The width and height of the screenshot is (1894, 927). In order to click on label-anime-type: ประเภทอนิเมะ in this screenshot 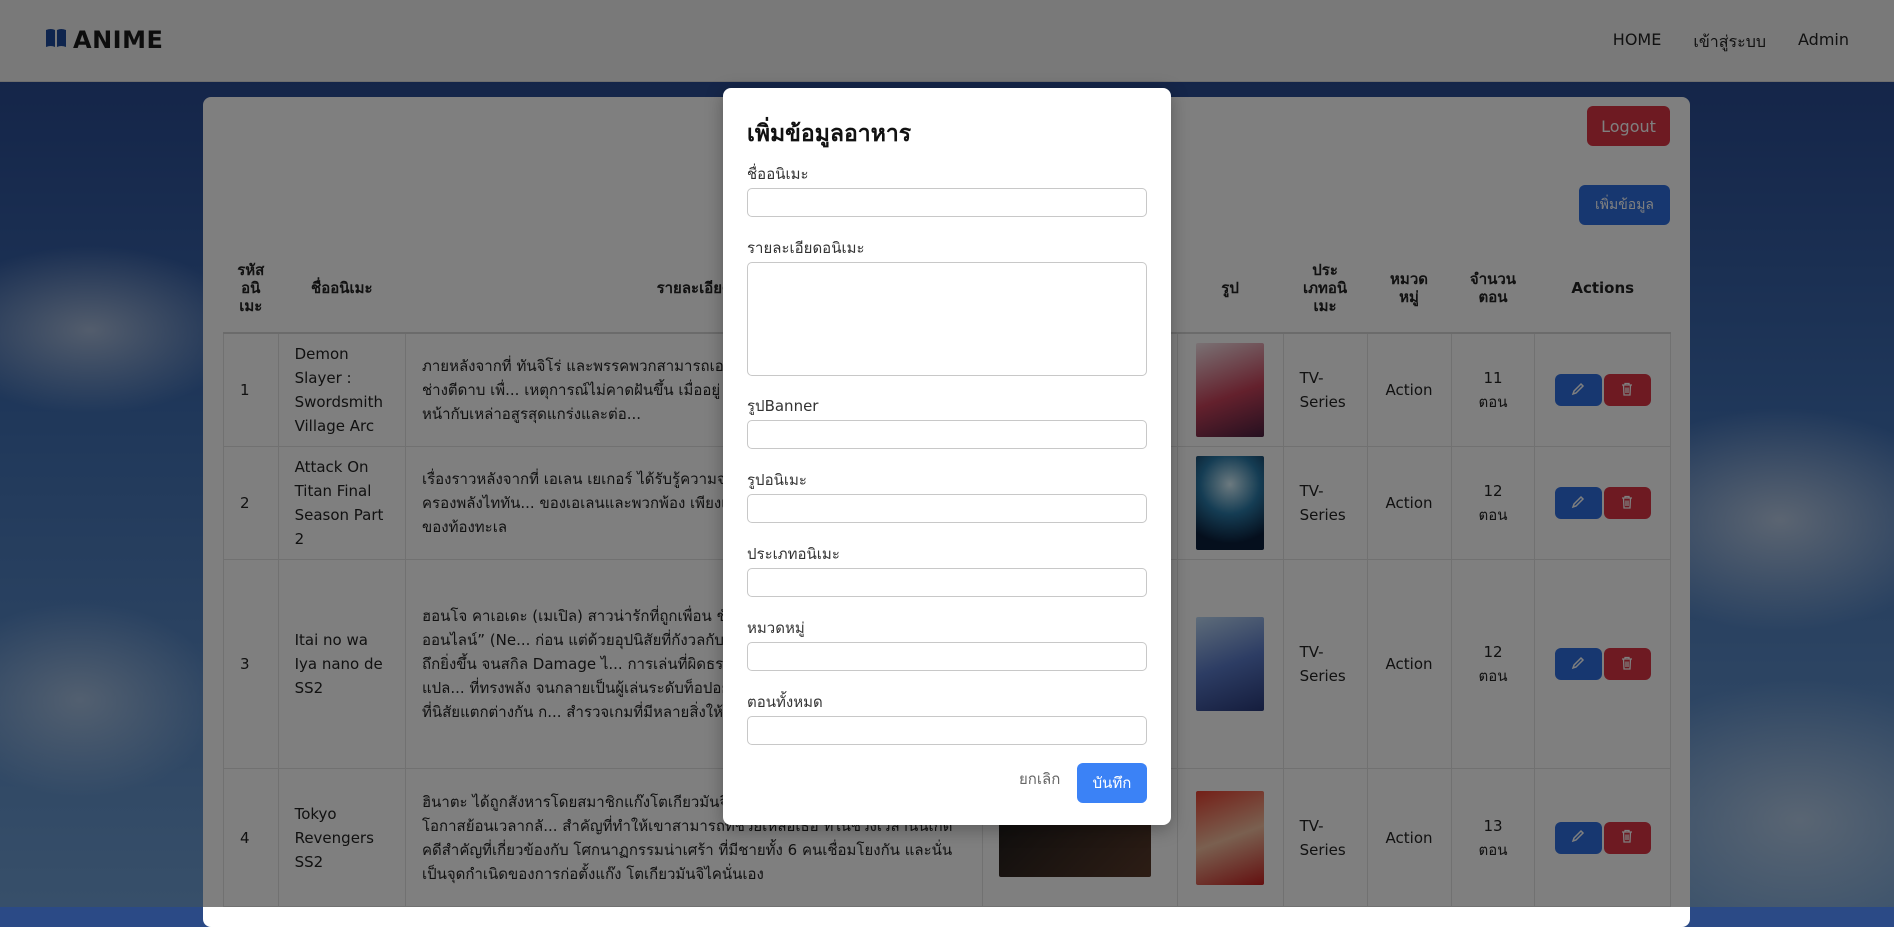, I will do `click(793, 554)`.